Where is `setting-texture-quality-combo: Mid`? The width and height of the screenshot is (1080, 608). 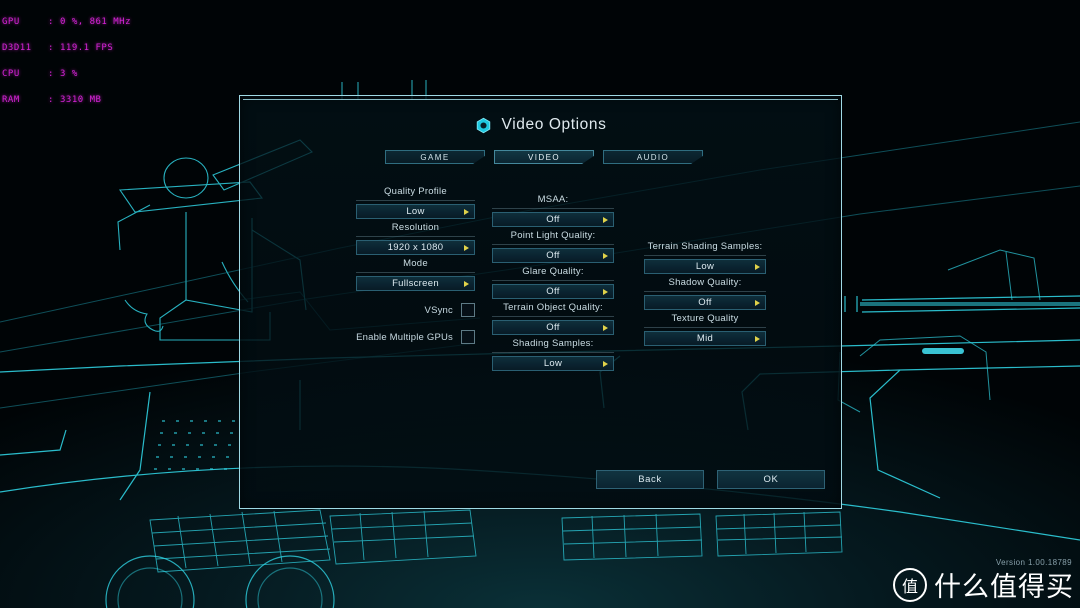 setting-texture-quality-combo: Mid is located at coordinates (705, 338).